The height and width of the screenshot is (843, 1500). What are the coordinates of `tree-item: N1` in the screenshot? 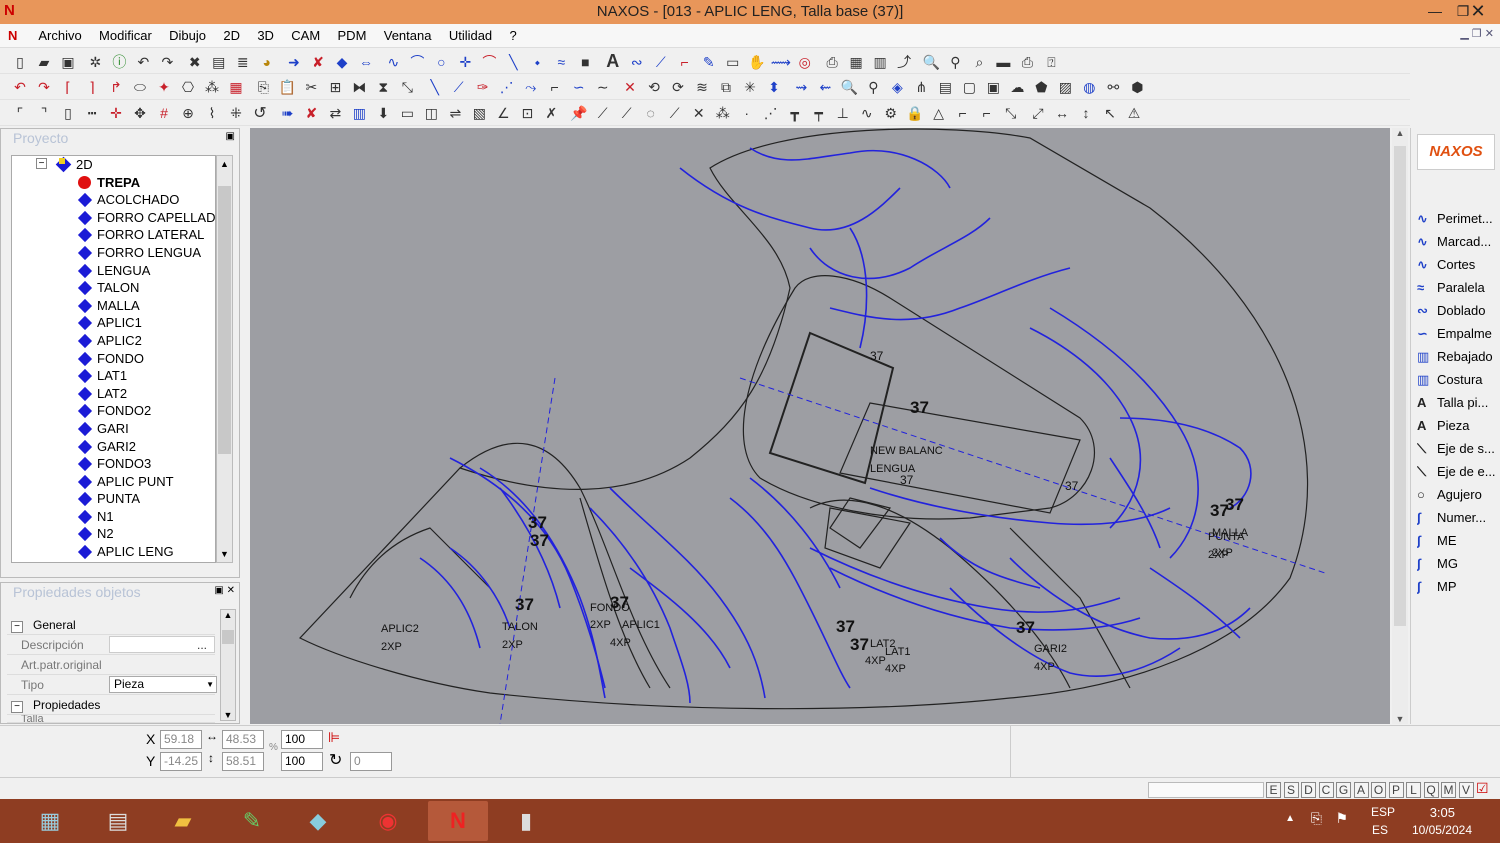 It's located at (113, 517).